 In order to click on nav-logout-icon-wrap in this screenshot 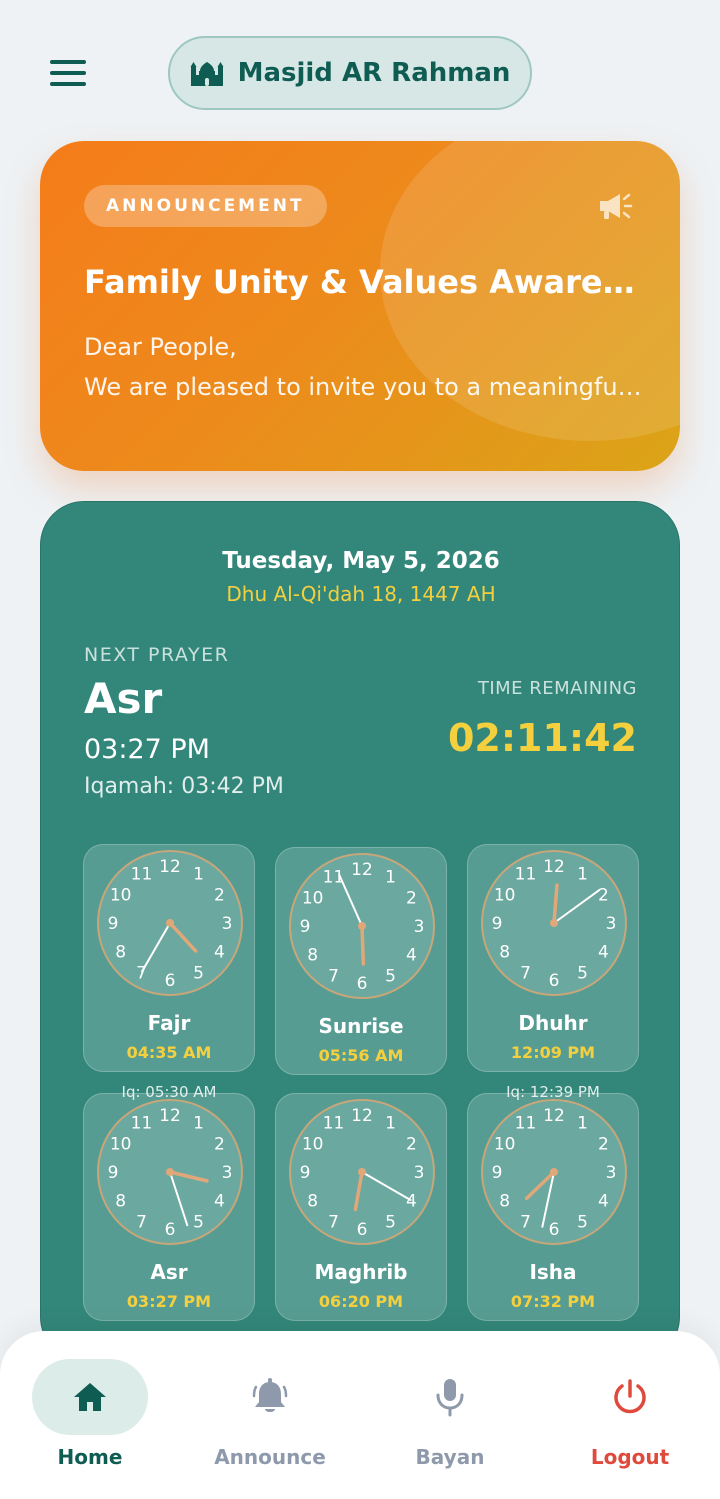, I will do `click(630, 1397)`.